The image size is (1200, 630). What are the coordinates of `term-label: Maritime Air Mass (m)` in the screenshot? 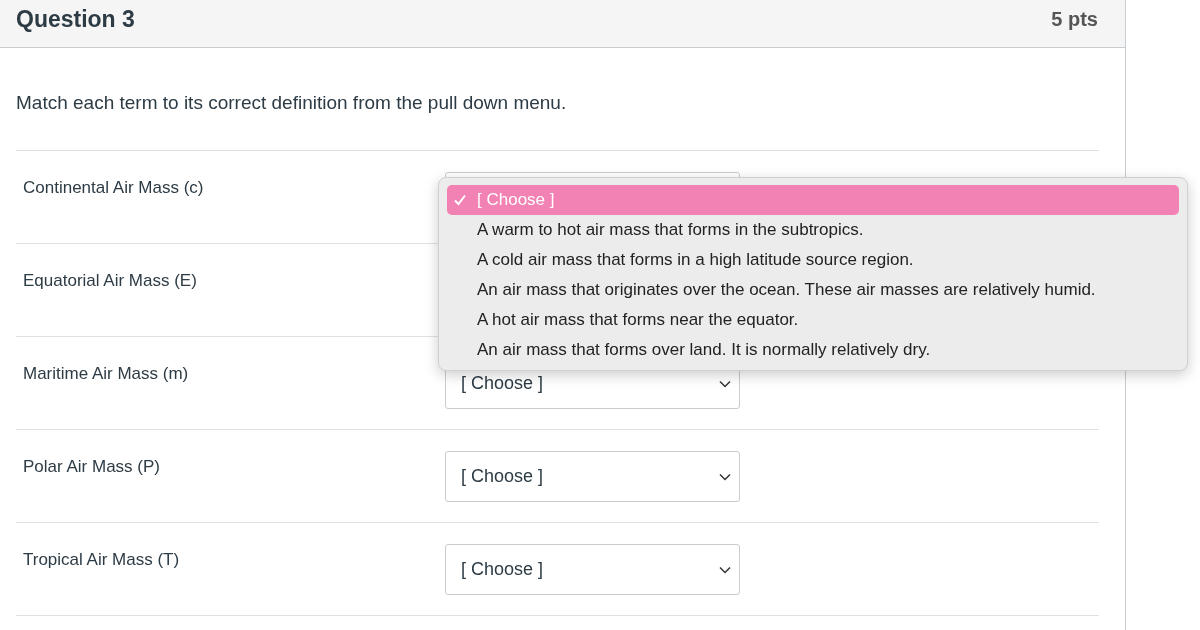 It's located at (106, 373).